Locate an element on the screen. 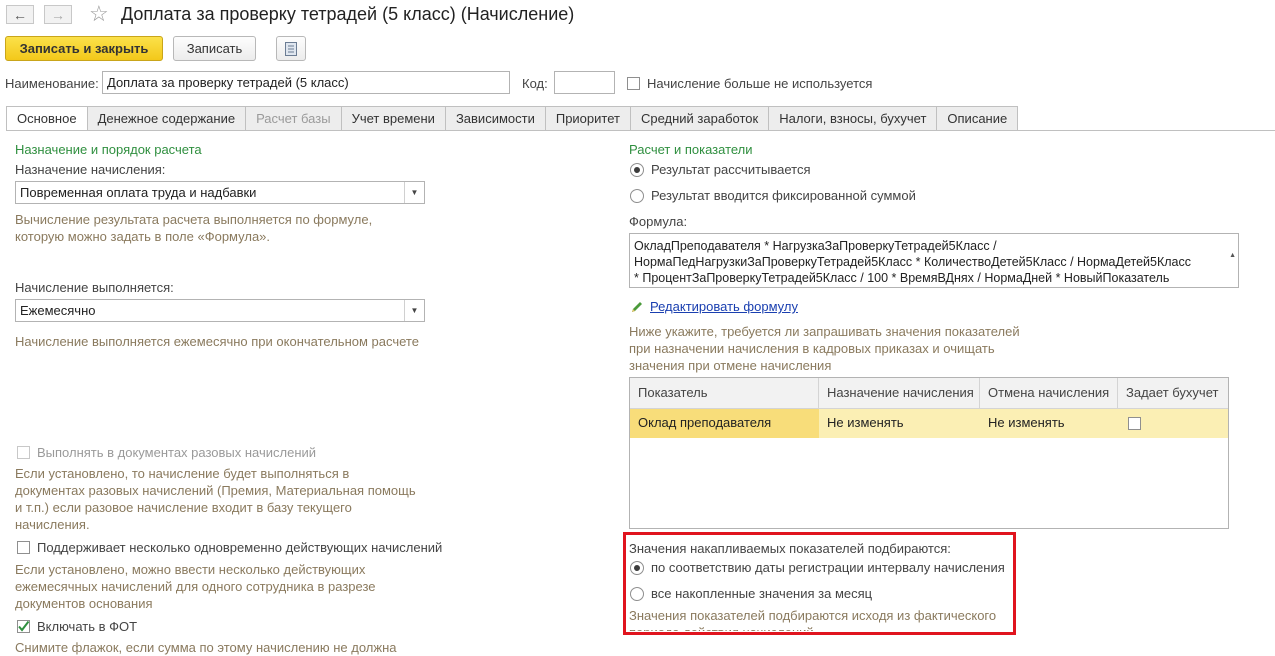  purpose-value: Повременная оплата труда и надбавки is located at coordinates (138, 192).